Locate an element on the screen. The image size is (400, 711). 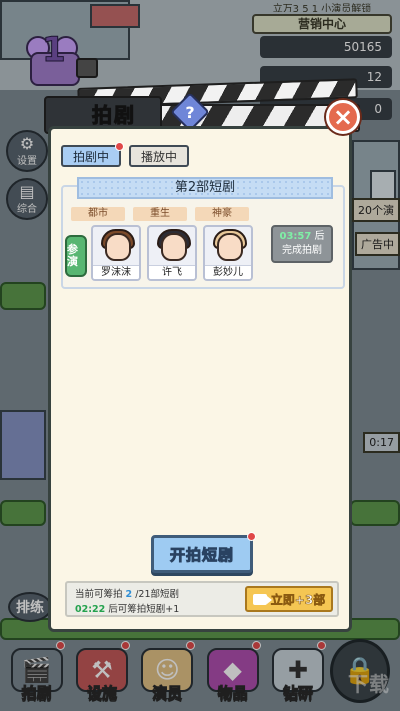
quota-timer-text: 02:22 后可筹拍短剧+1 is located at coordinates (127, 608).